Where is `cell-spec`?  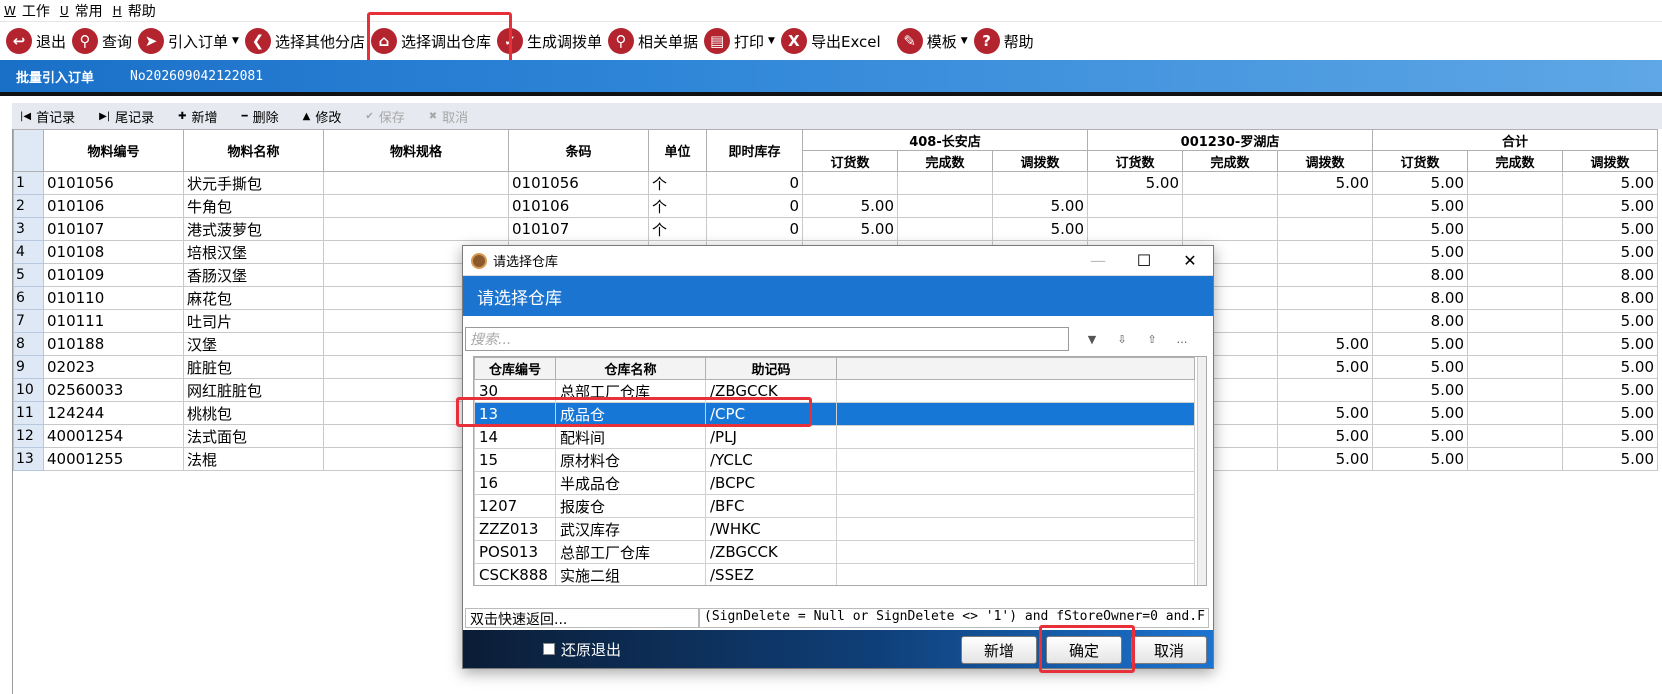
cell-spec is located at coordinates (416, 183).